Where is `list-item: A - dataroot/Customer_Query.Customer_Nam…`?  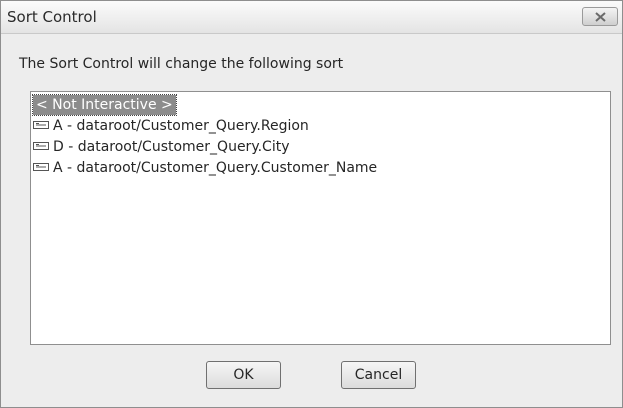 list-item: A - dataroot/Customer_Query.Customer_Nam… is located at coordinates (205, 168).